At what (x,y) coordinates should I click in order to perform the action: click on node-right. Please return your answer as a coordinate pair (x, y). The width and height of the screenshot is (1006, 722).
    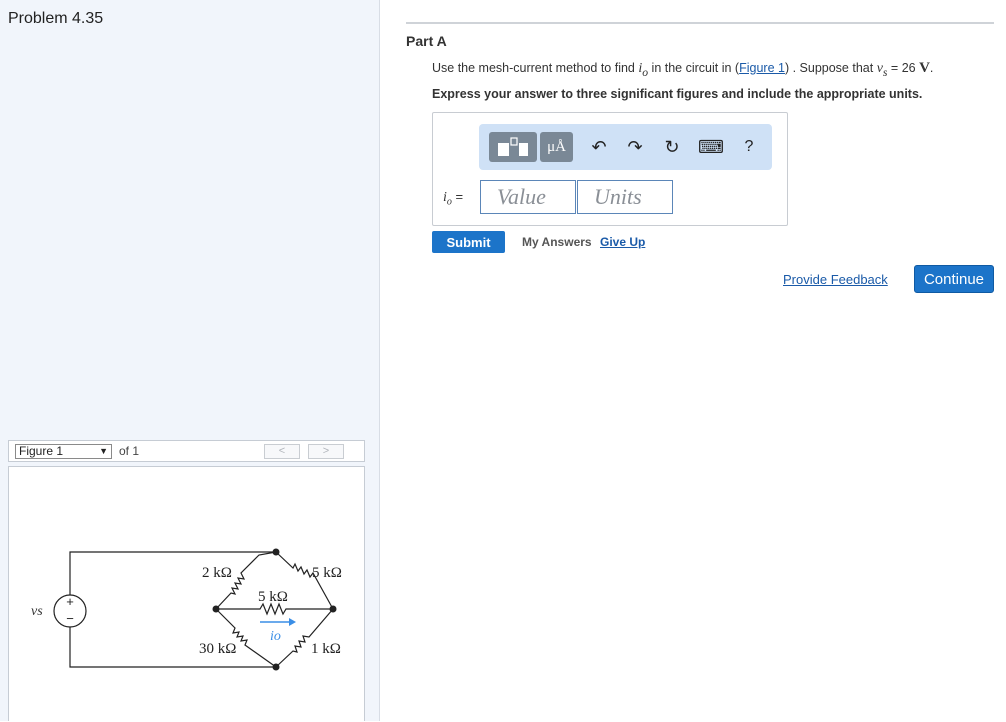
    Looking at the image, I should click on (333, 609).